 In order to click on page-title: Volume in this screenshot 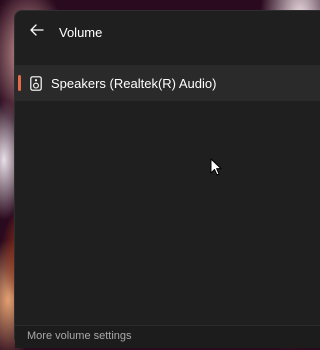, I will do `click(81, 32)`.